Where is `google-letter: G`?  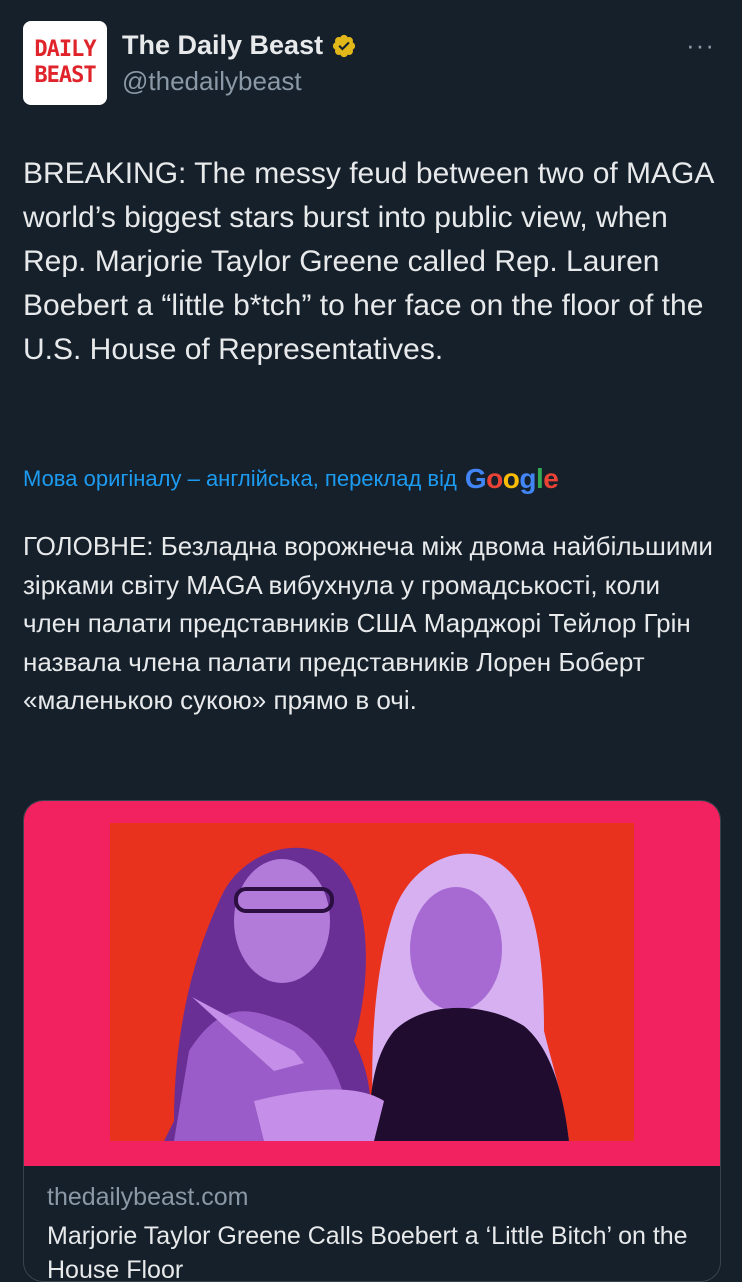
google-letter: G is located at coordinates (475, 478).